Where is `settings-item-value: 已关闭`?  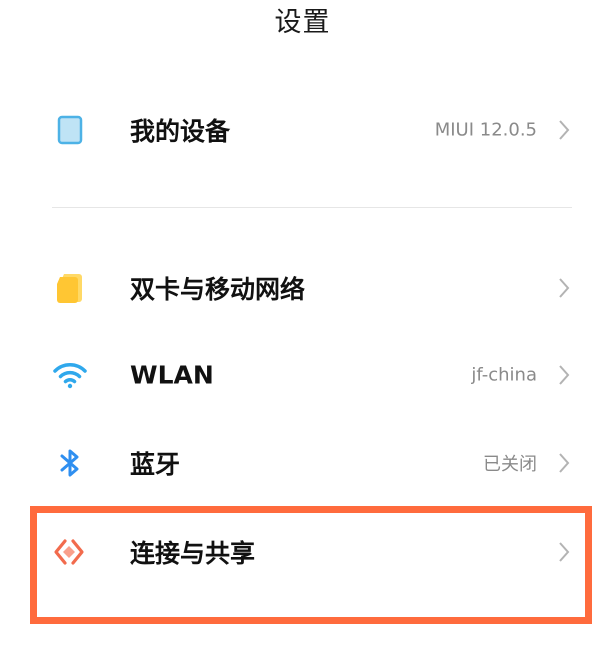 settings-item-value: 已关闭 is located at coordinates (510, 464).